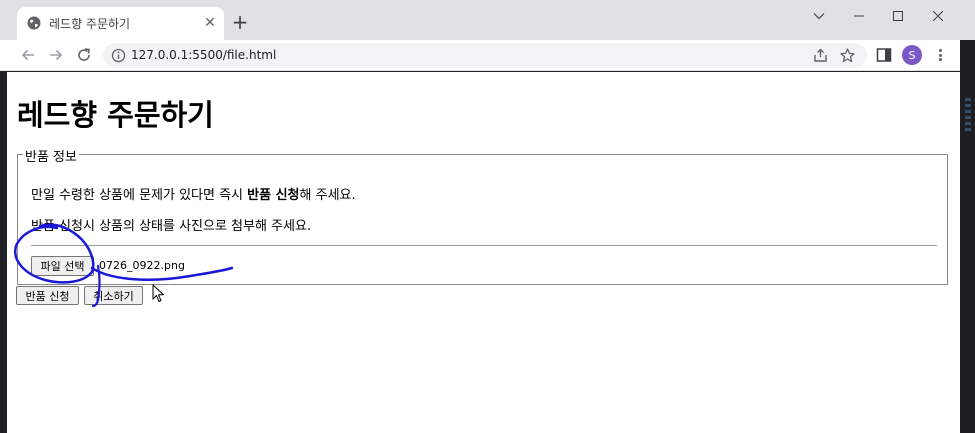 Image resolution: width=975 pixels, height=433 pixels. I want to click on tab-active: 레드향 주문하기 ✕, so click(120, 23).